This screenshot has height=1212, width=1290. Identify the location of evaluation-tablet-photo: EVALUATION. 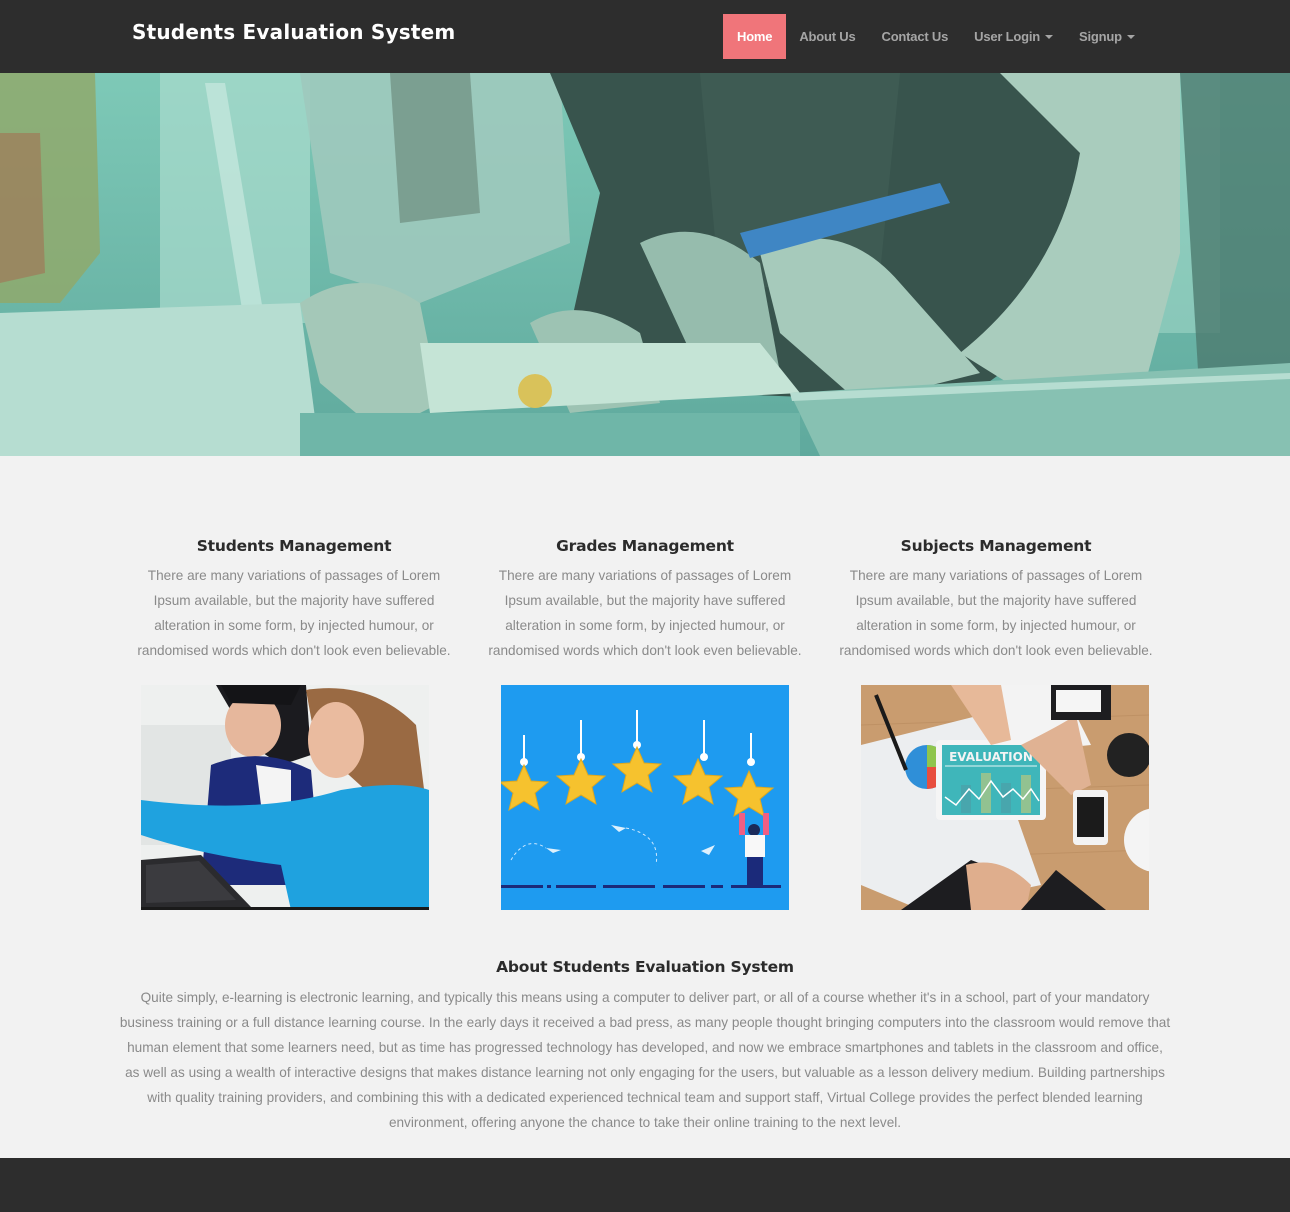
(1005, 797).